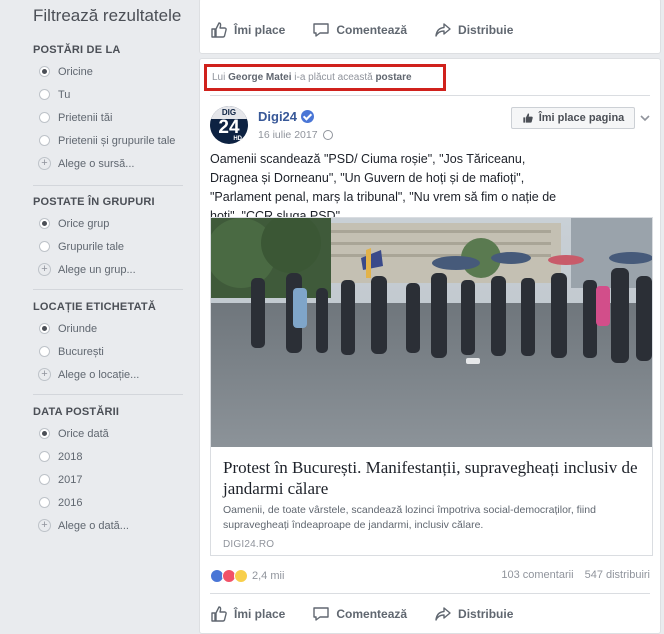 The width and height of the screenshot is (664, 634). What do you see at coordinates (333, 77) in the screenshot?
I see `liked-middle: i-a plăcut această` at bounding box center [333, 77].